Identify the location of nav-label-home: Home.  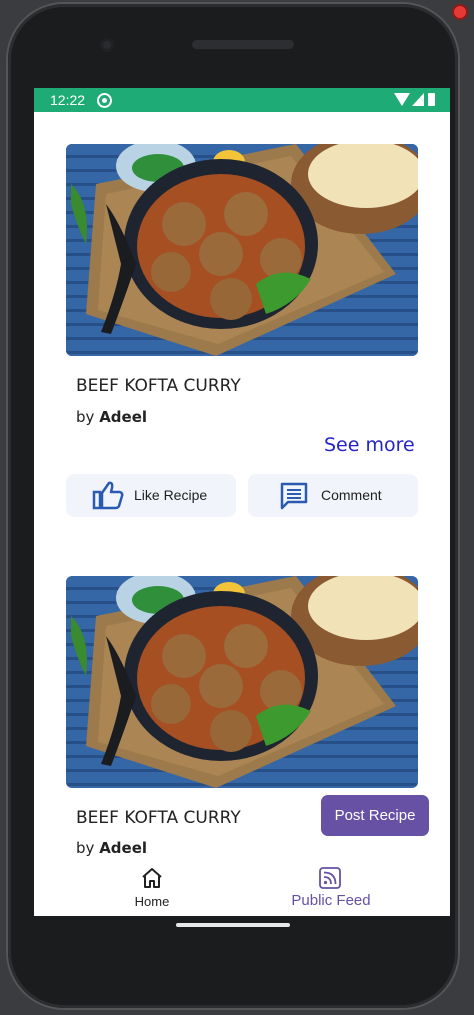
(152, 901).